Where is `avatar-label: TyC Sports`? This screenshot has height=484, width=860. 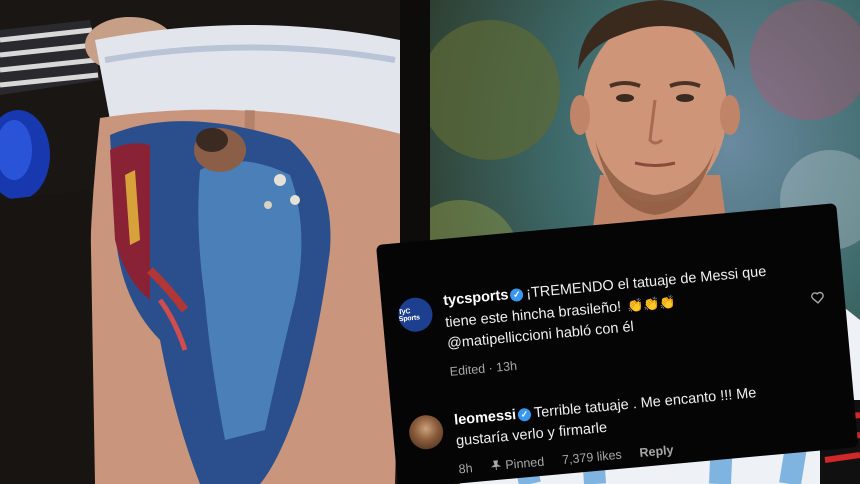
avatar-label: TyC Sports is located at coordinates (409, 316).